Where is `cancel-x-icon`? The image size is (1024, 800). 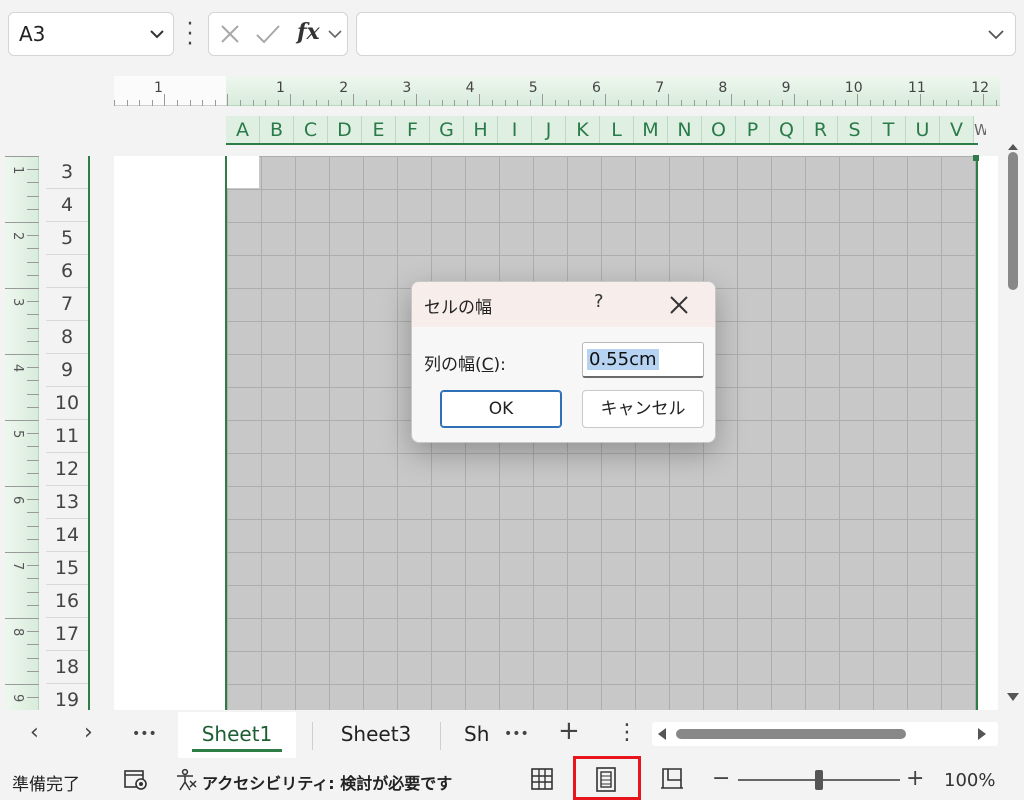
cancel-x-icon is located at coordinates (230, 34).